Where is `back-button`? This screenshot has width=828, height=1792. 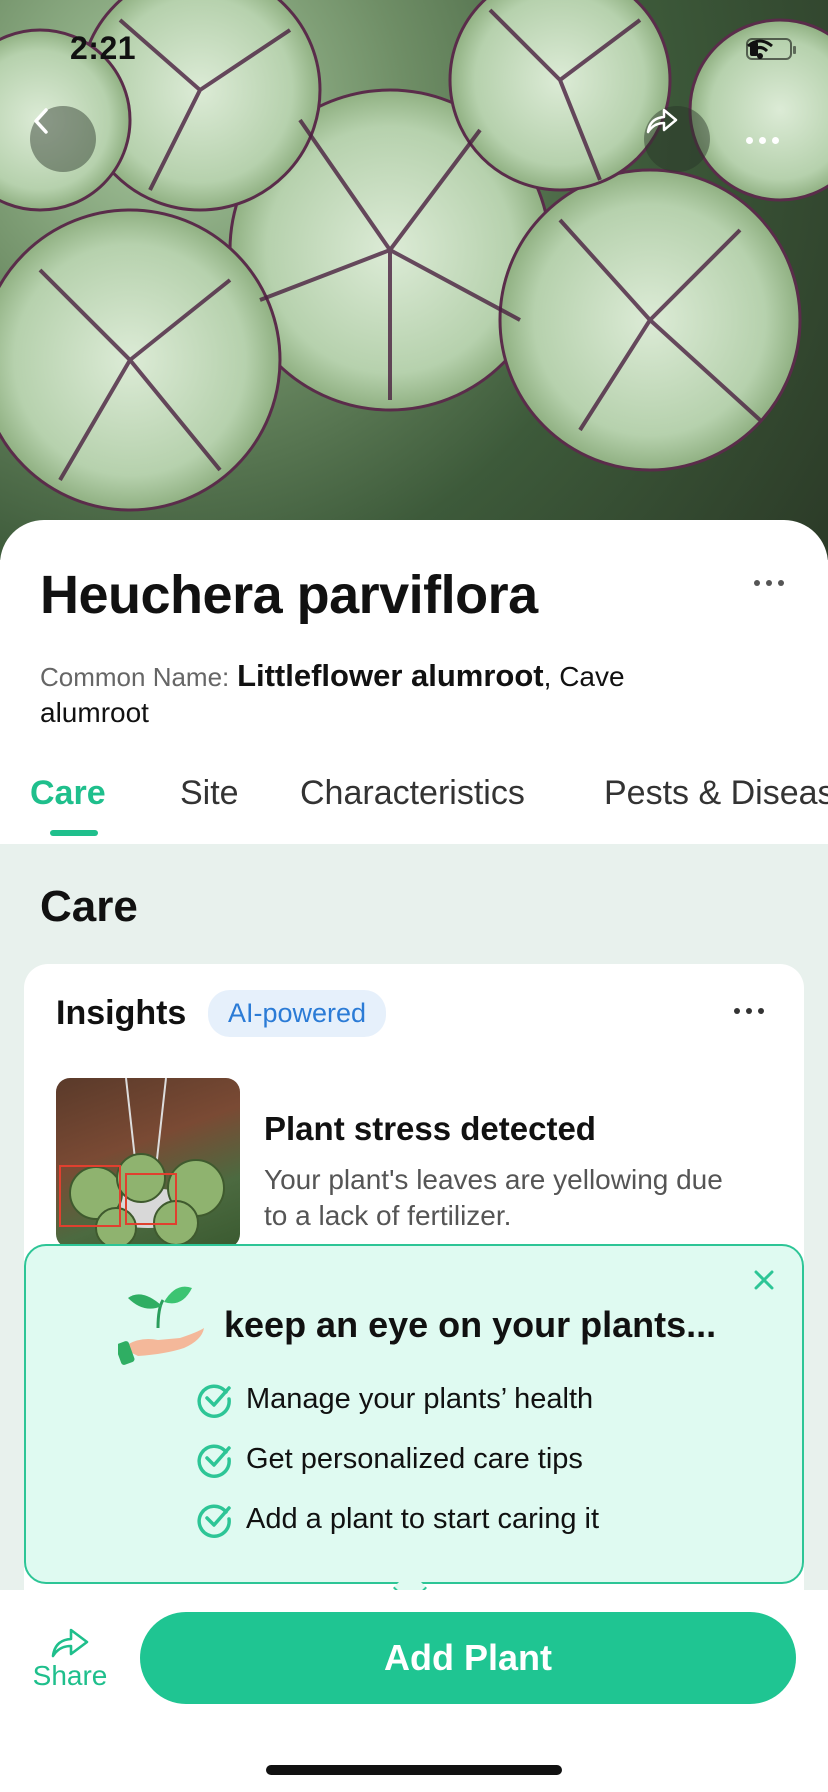
back-button is located at coordinates (63, 139).